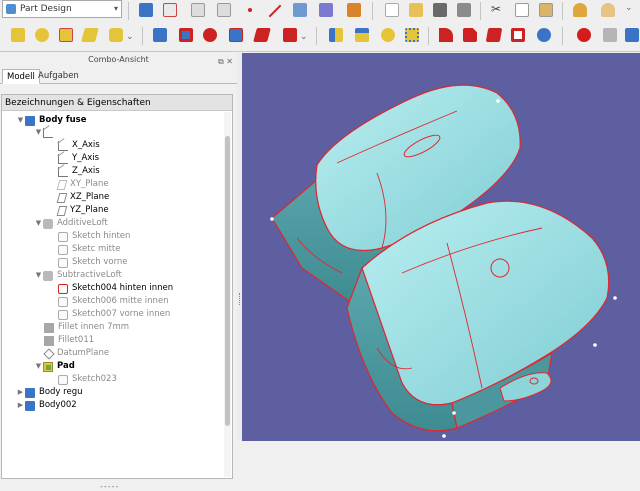  Describe the element at coordinates (82, 184) in the screenshot. I see `tree-item-xy-plane: XY_Plane` at that location.